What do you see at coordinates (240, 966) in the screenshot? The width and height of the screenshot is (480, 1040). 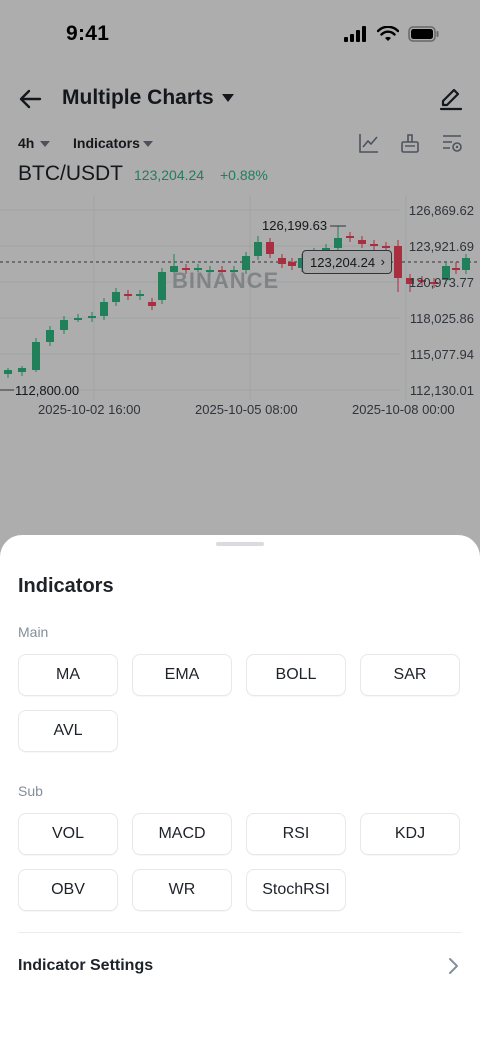 I see `indicator-settings-row: Indicator Settings` at bounding box center [240, 966].